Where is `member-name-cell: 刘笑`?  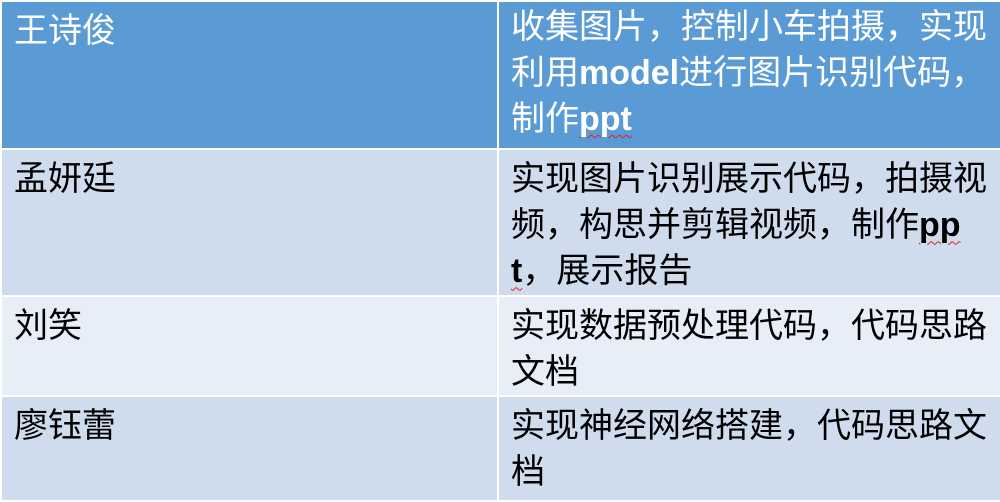 member-name-cell: 刘笑 is located at coordinates (249, 345).